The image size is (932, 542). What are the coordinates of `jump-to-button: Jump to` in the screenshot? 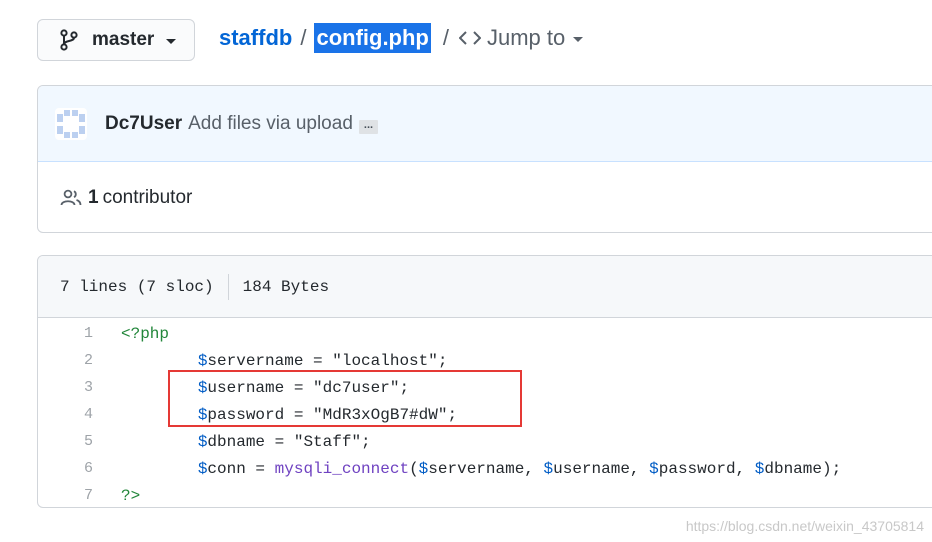 It's located at (519, 38).